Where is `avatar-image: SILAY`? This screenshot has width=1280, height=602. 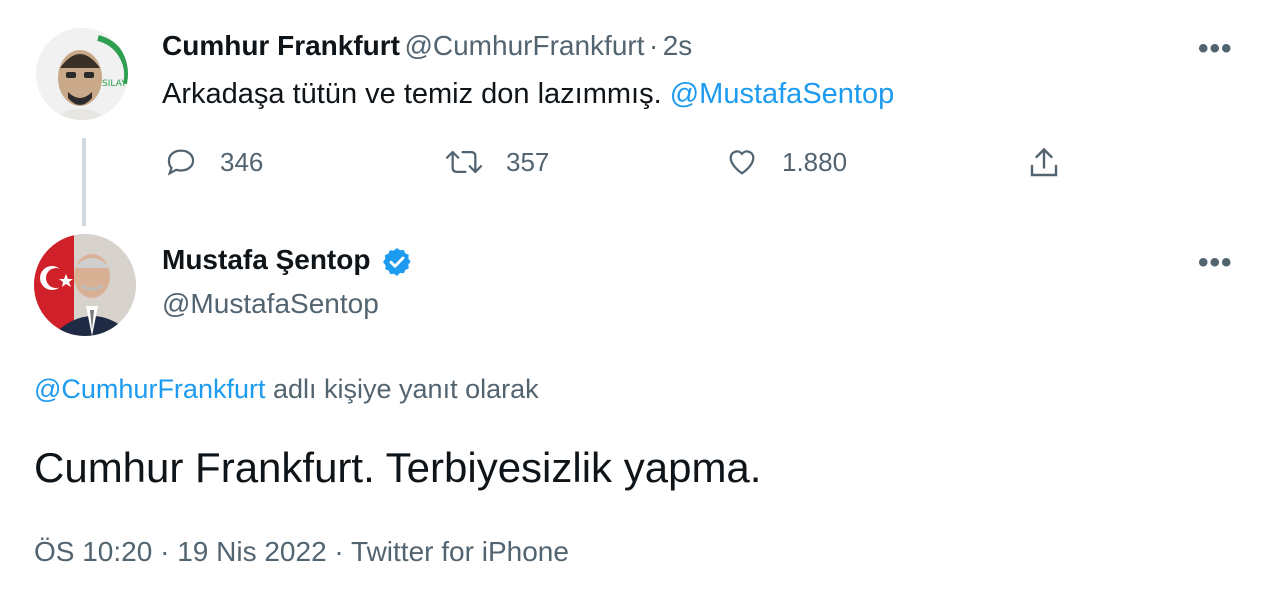
avatar-image: SILAY is located at coordinates (82, 74).